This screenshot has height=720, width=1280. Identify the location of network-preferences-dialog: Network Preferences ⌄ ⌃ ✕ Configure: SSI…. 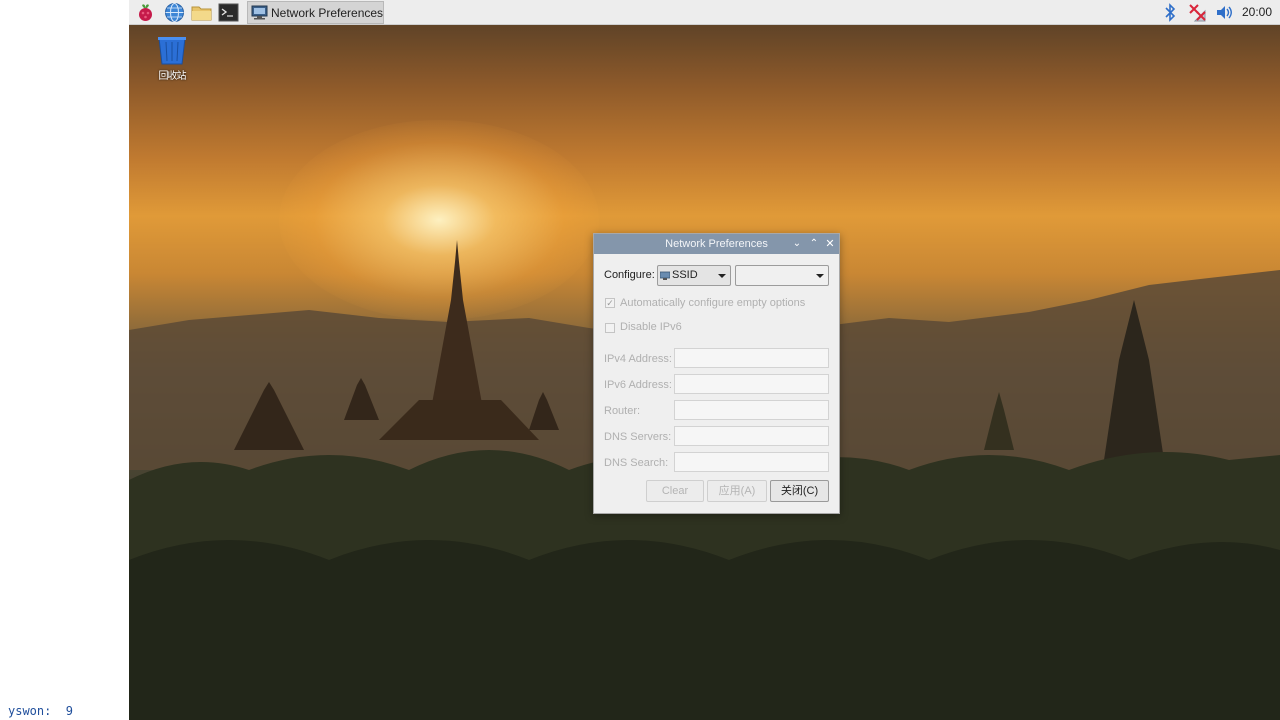
(716, 373).